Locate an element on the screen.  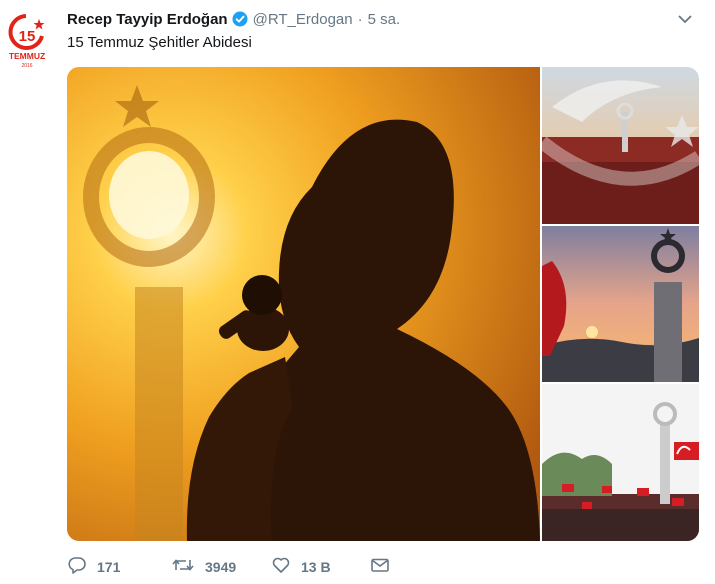
photo-crowd-flag is located at coordinates (620, 145).